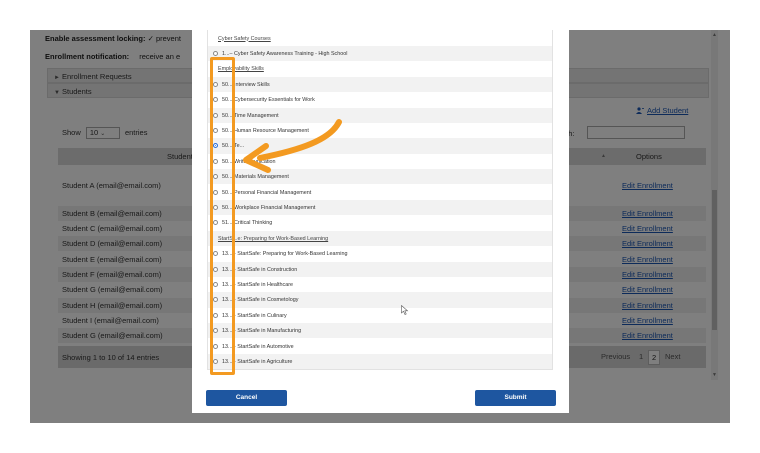 This screenshot has width=760, height=453. What do you see at coordinates (405, 310) in the screenshot?
I see `mouse-cursor-icon` at bounding box center [405, 310].